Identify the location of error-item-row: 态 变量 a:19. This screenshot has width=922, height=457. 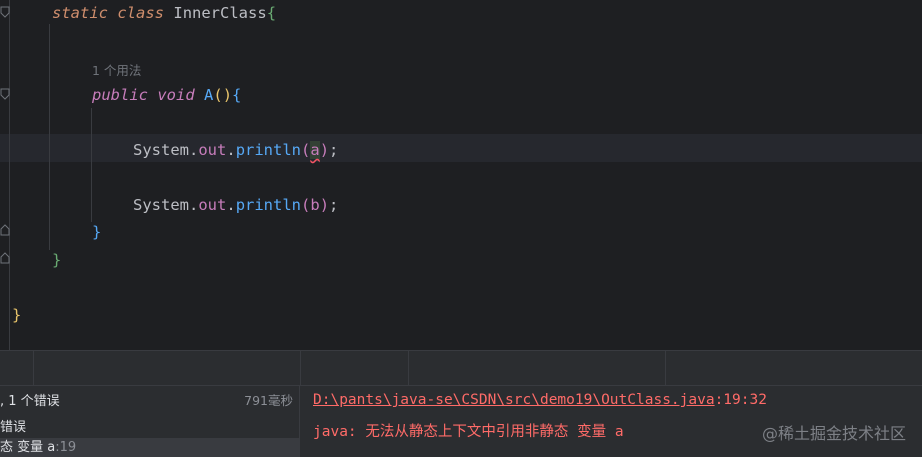
(150, 447).